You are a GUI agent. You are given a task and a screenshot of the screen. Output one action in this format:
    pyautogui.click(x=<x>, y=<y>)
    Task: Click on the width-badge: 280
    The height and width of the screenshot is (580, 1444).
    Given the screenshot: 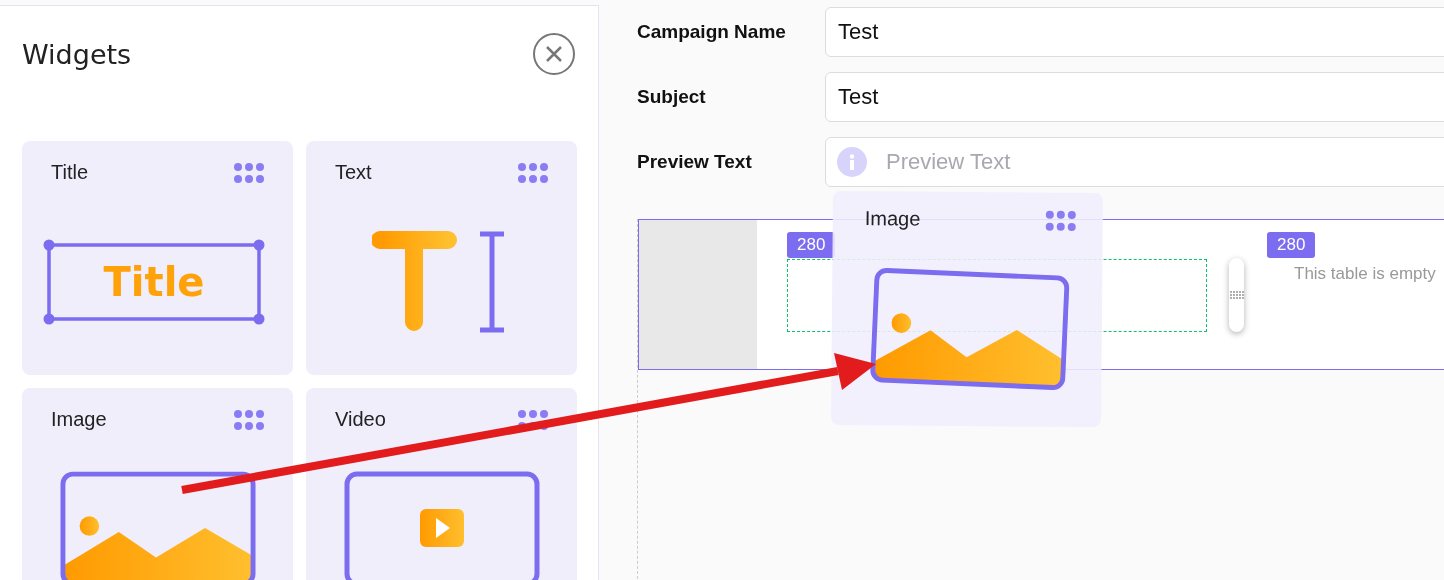 What is the action you would take?
    pyautogui.click(x=1291, y=245)
    